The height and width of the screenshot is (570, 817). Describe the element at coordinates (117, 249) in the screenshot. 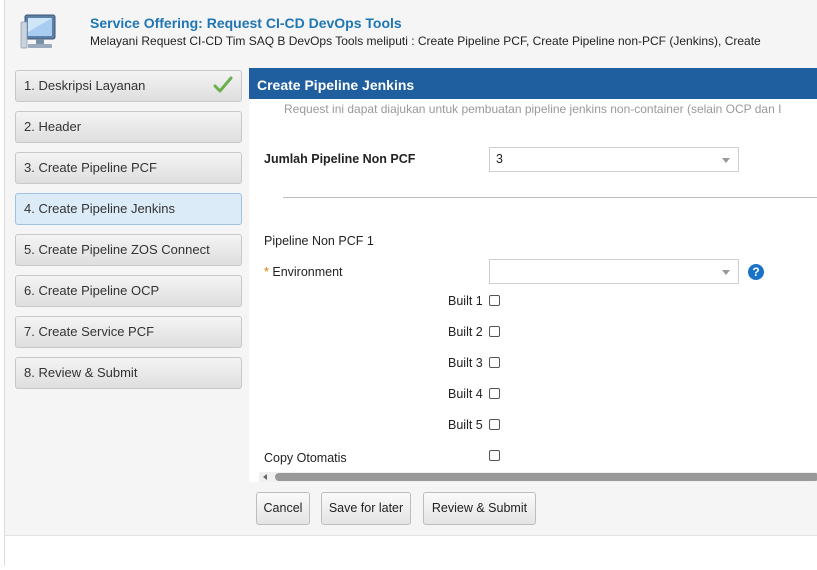

I see `step-label: 5. Create Pipeline ZOS Connect` at that location.